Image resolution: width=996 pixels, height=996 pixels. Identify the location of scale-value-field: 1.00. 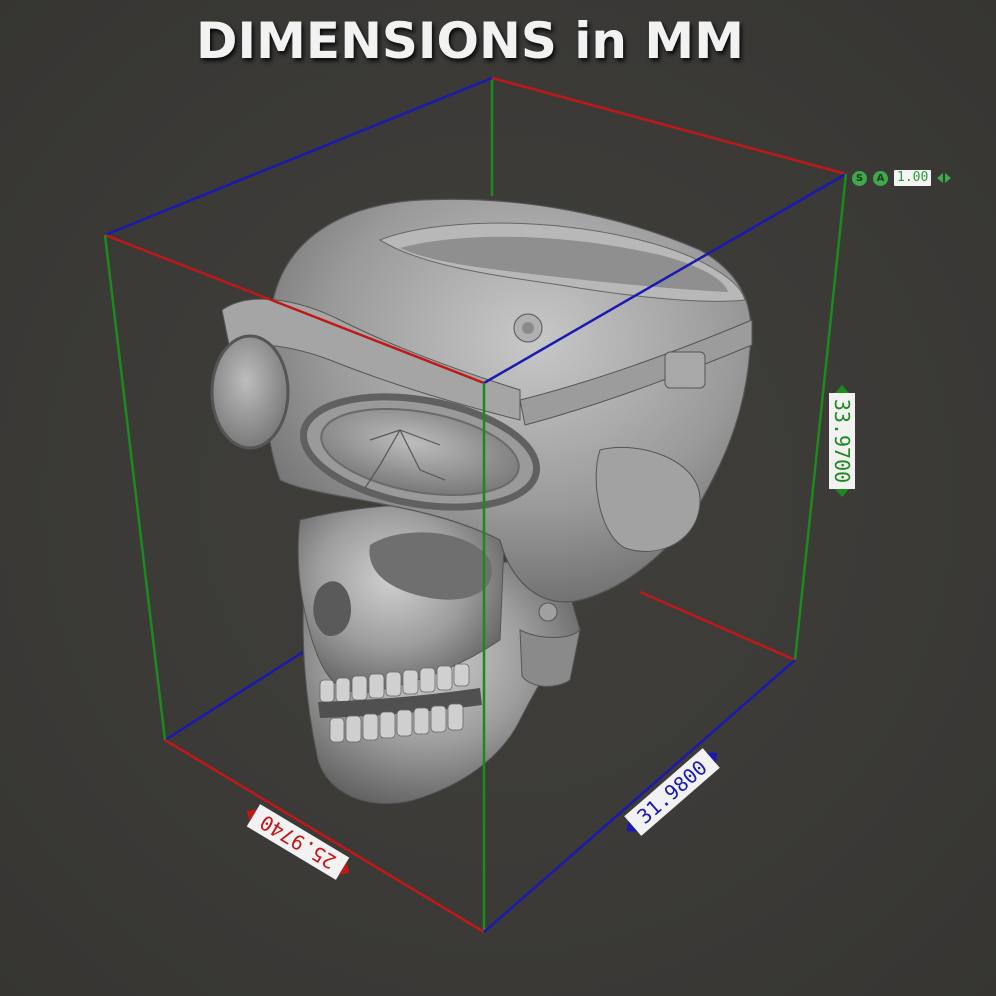
(913, 178).